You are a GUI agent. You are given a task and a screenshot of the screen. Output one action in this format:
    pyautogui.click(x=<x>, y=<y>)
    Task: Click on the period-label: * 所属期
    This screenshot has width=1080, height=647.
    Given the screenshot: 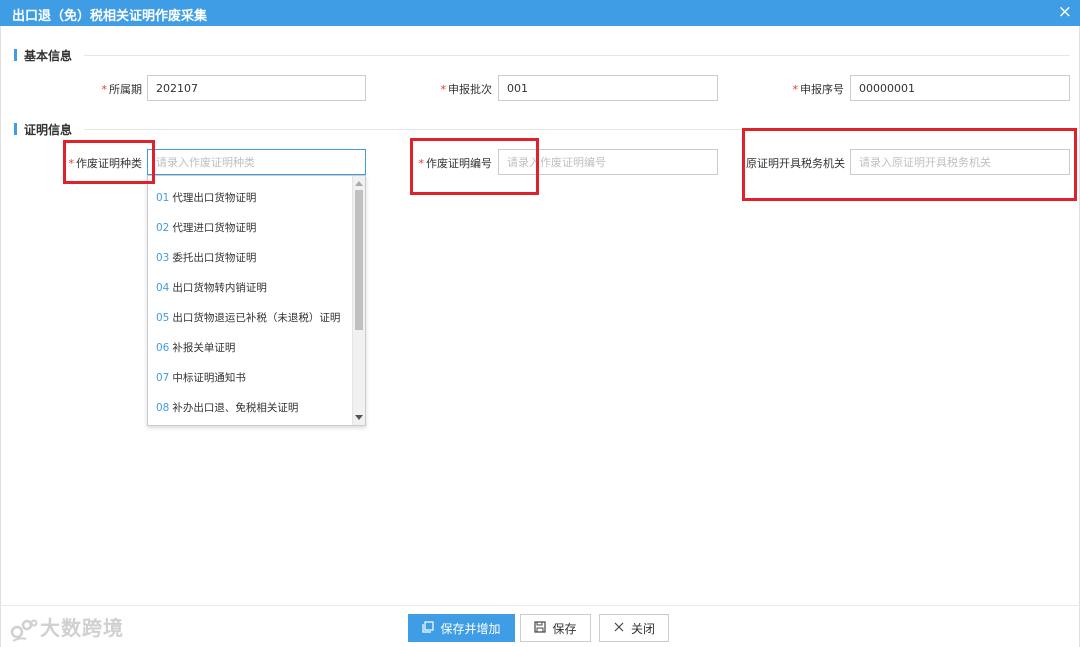 What is the action you would take?
    pyautogui.click(x=116, y=89)
    